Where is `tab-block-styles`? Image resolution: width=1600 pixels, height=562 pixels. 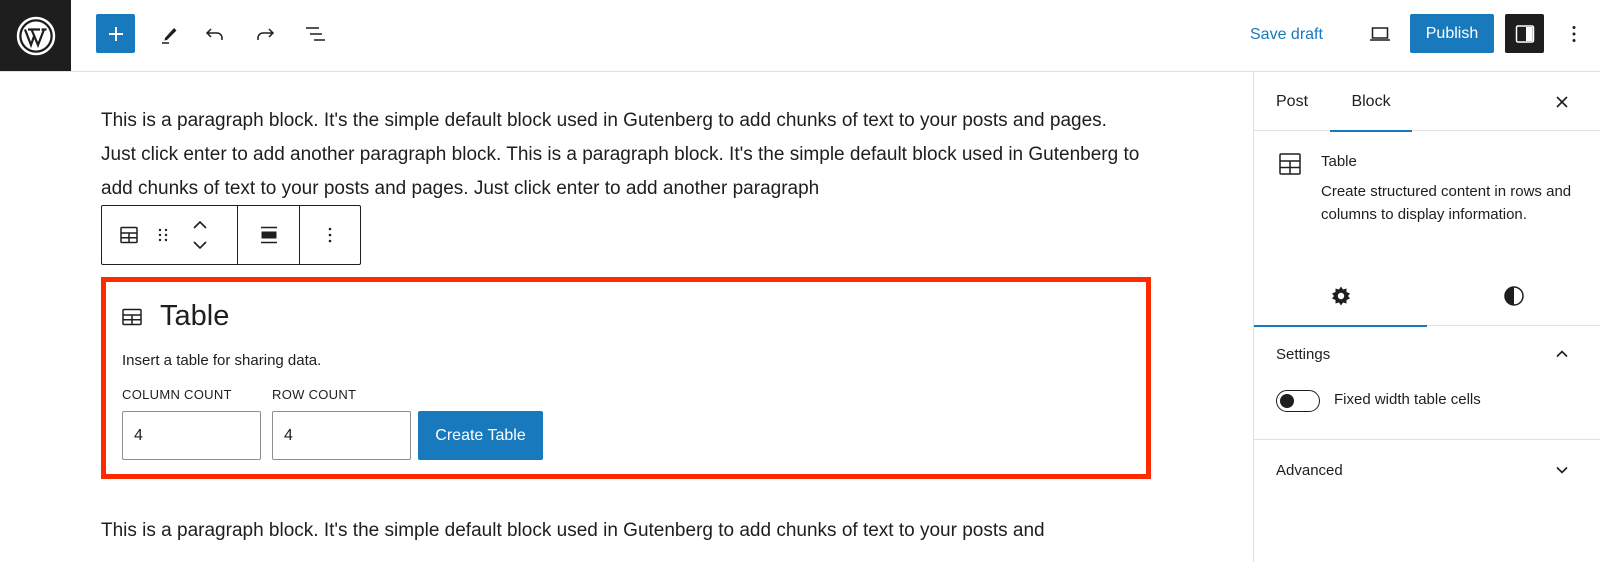 tab-block-styles is located at coordinates (1513, 295).